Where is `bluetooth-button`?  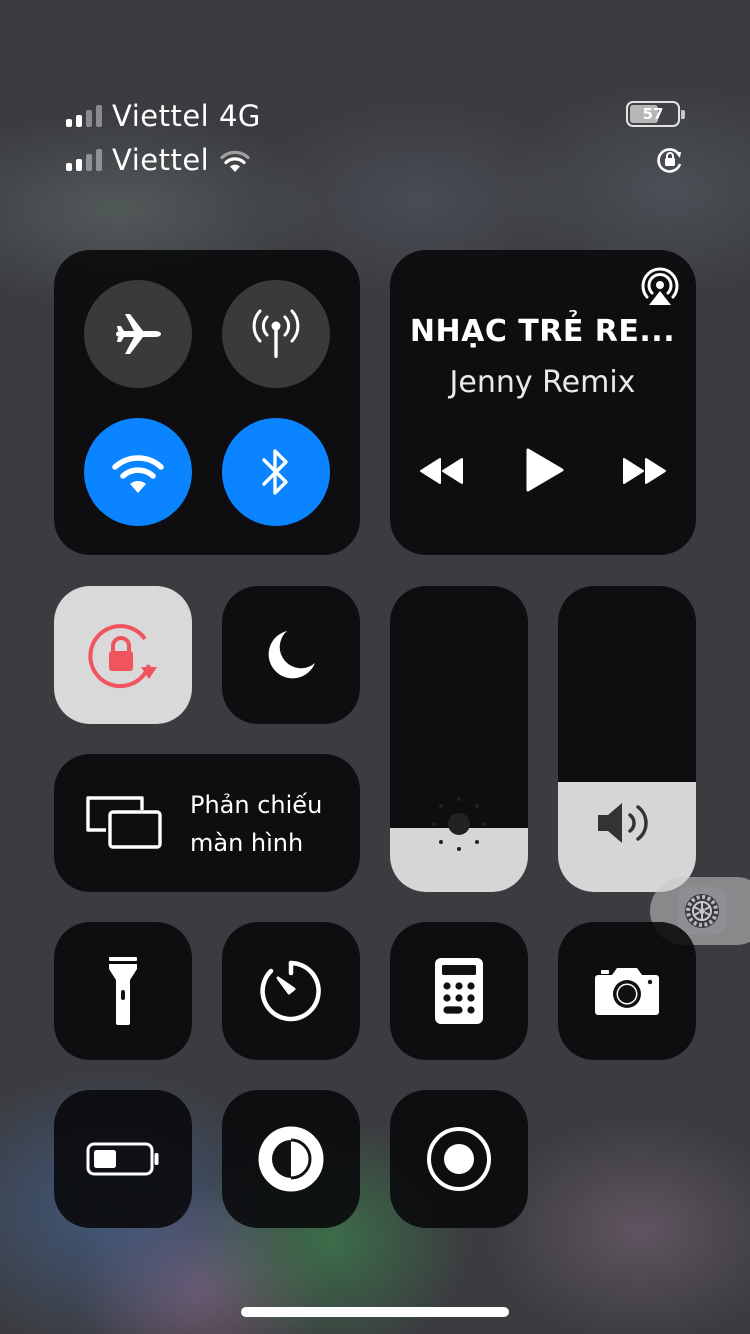
bluetooth-button is located at coordinates (276, 472).